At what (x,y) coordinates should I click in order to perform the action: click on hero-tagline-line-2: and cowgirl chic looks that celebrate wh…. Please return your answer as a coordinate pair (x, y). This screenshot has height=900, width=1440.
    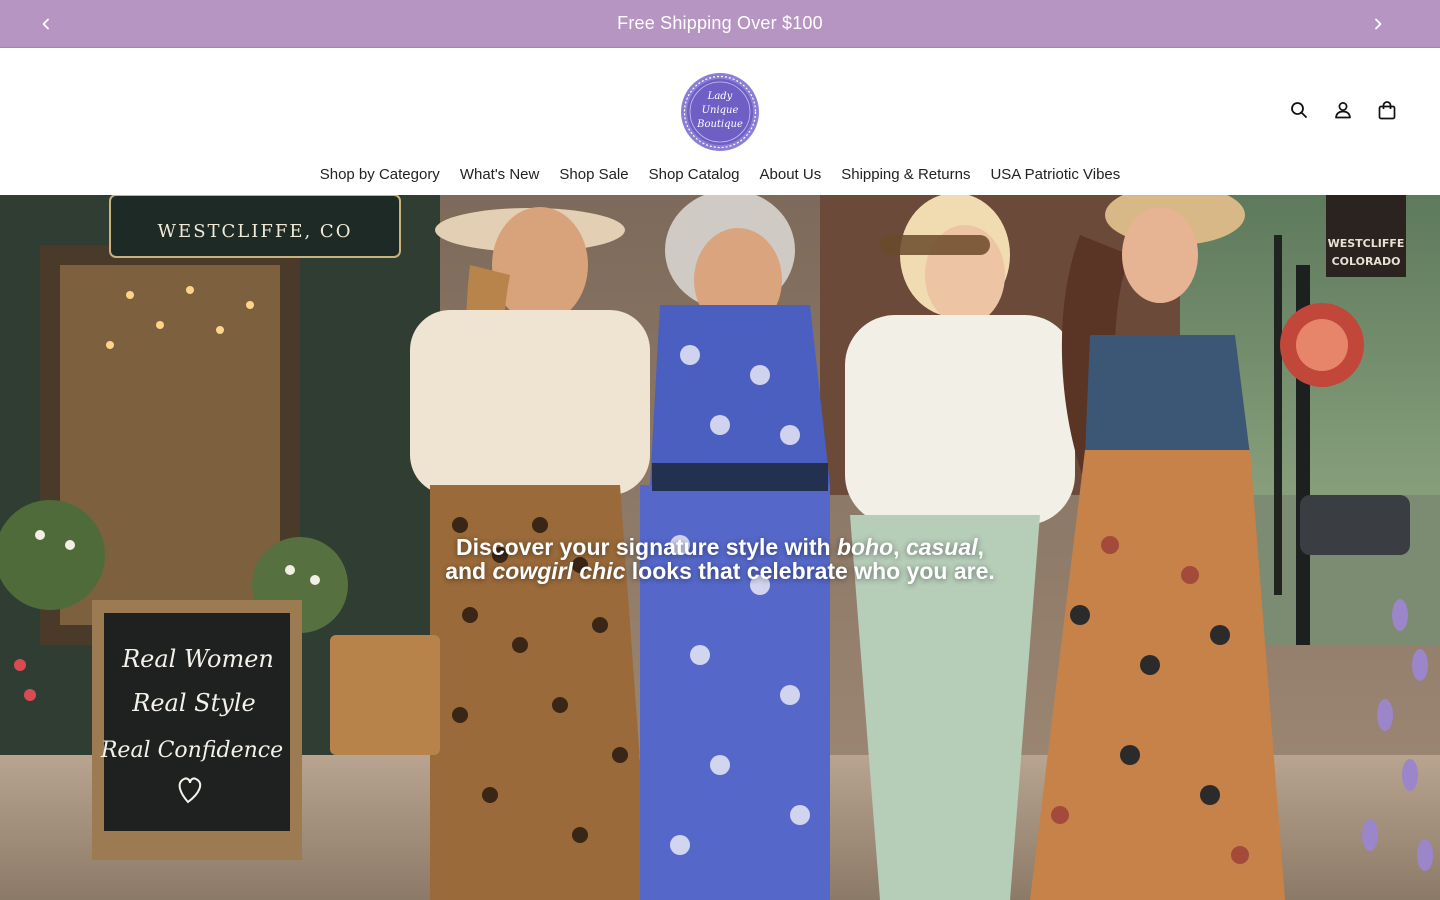
    Looking at the image, I should click on (720, 571).